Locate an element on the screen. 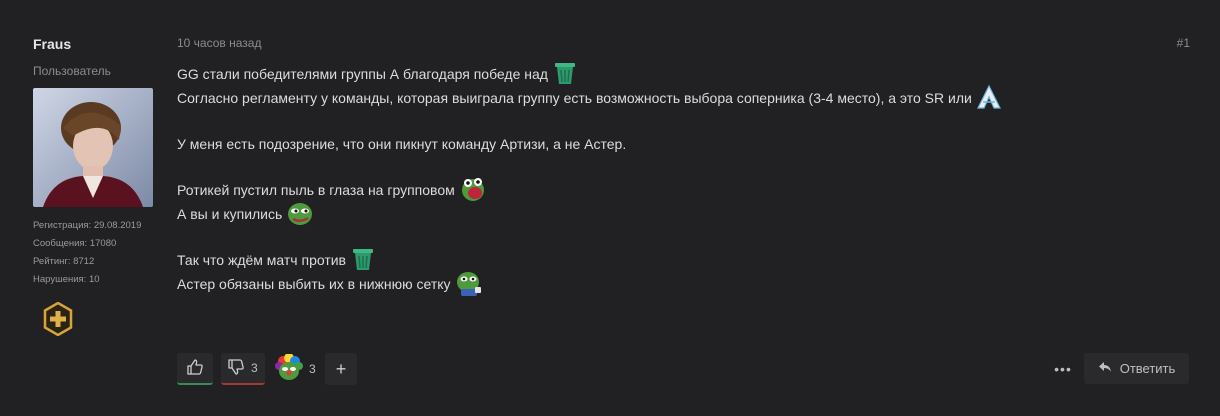  reaction-bar: 3 3 + is located at coordinates (267, 368).